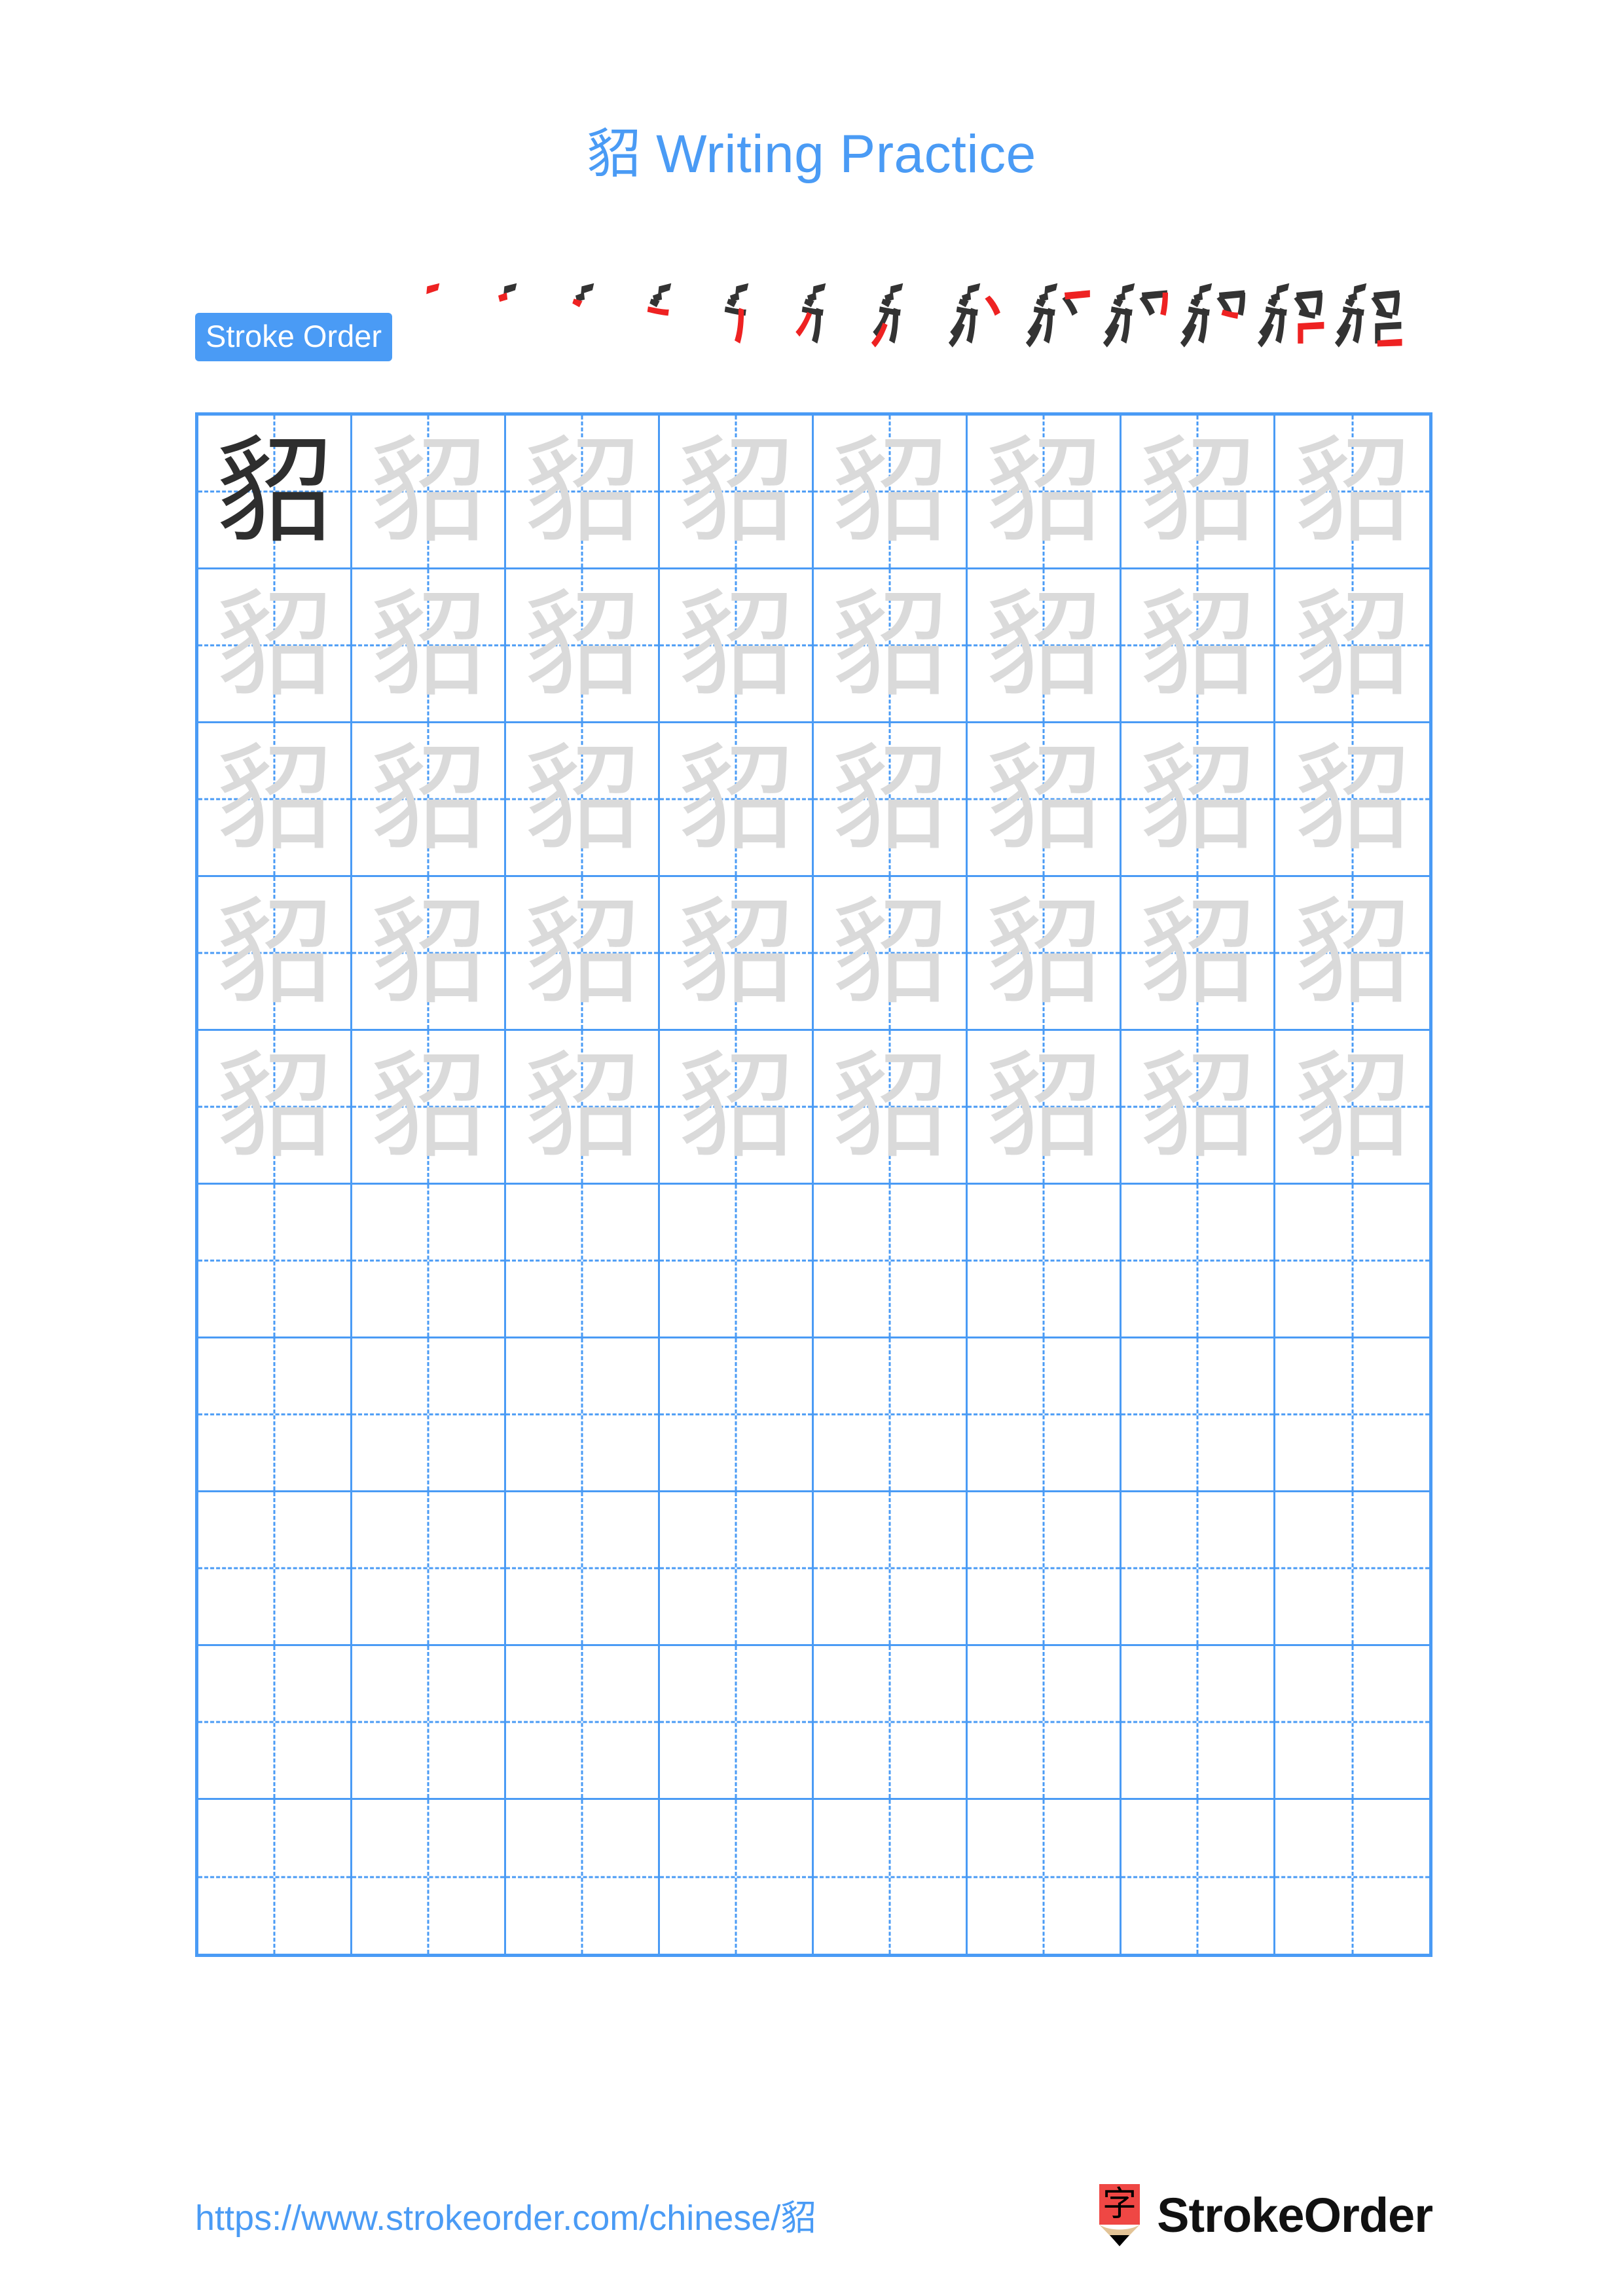  I want to click on practice-cell-r2c7: 貂, so click(1198, 646).